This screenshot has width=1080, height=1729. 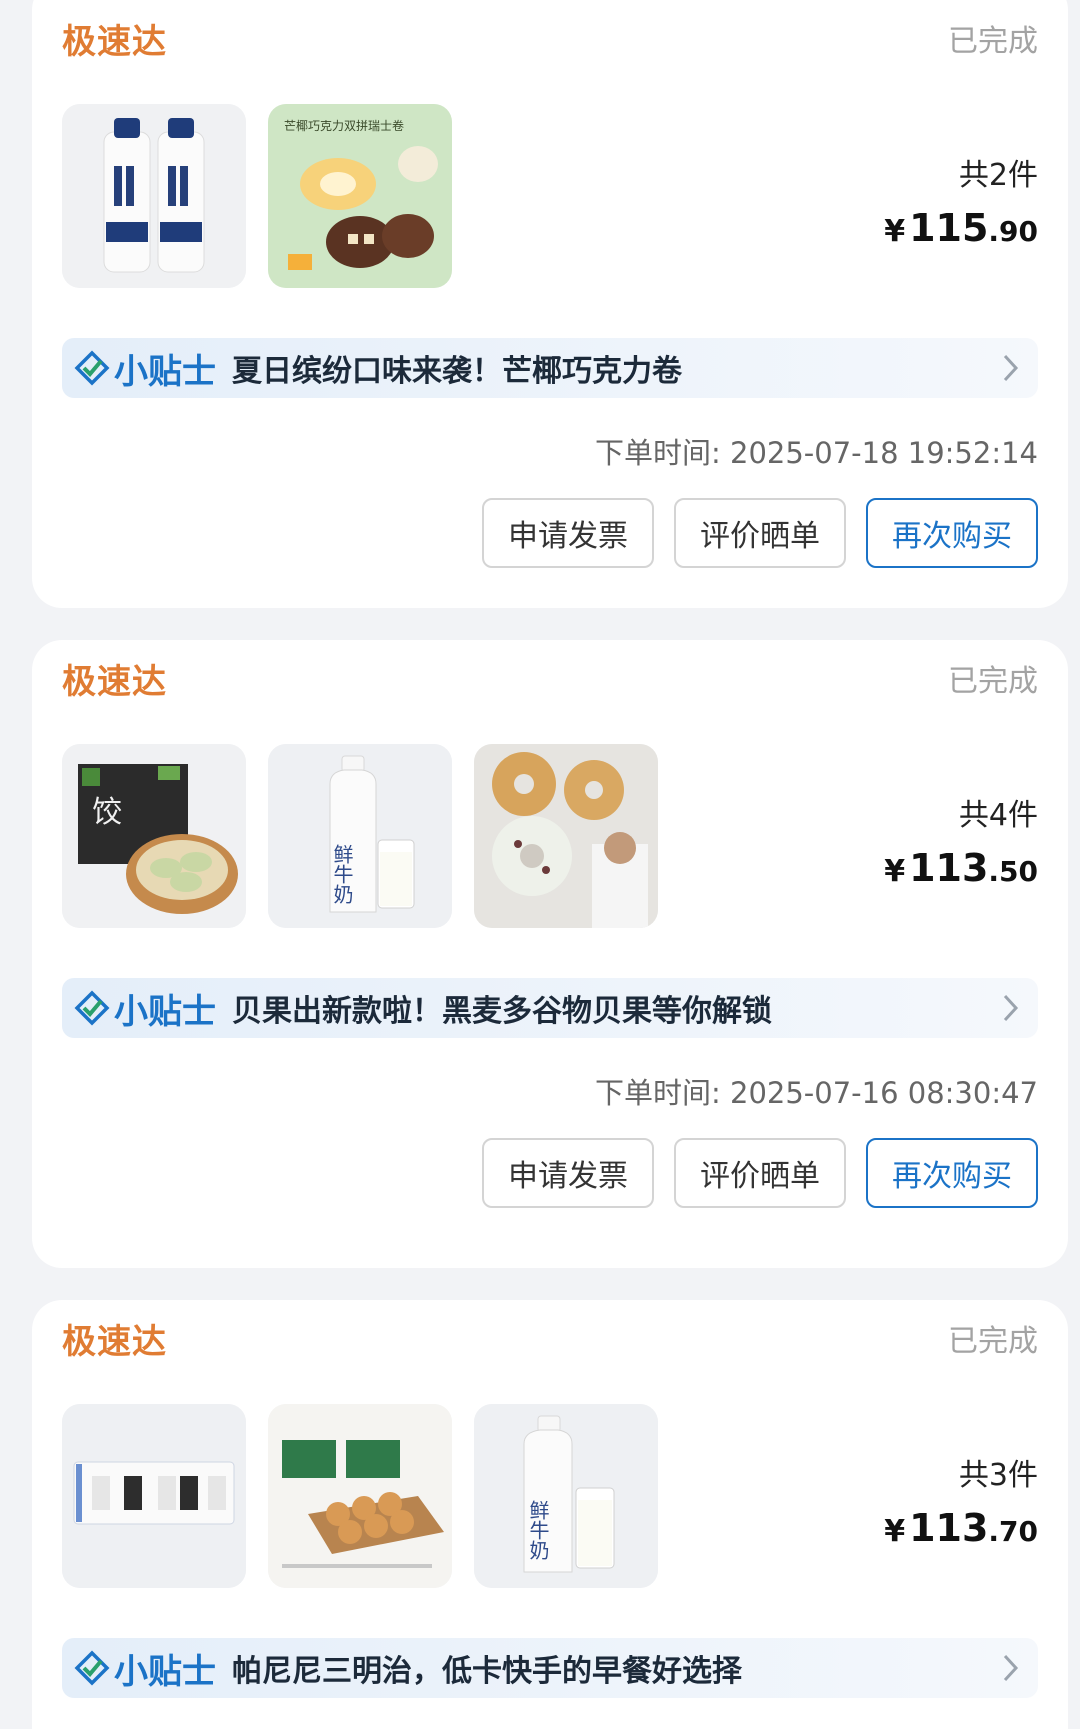 What do you see at coordinates (344, 125) in the screenshot?
I see `roll-image-title: 芒椰巧克力双拼瑞士卷` at bounding box center [344, 125].